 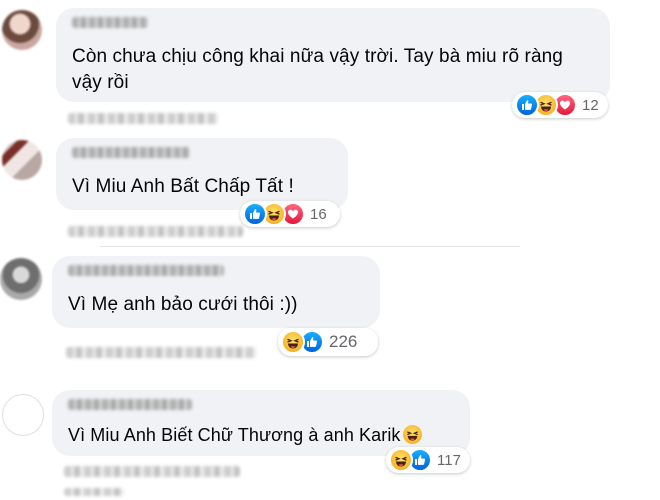 What do you see at coordinates (560, 105) in the screenshot?
I see `reaction-summary: 12` at bounding box center [560, 105].